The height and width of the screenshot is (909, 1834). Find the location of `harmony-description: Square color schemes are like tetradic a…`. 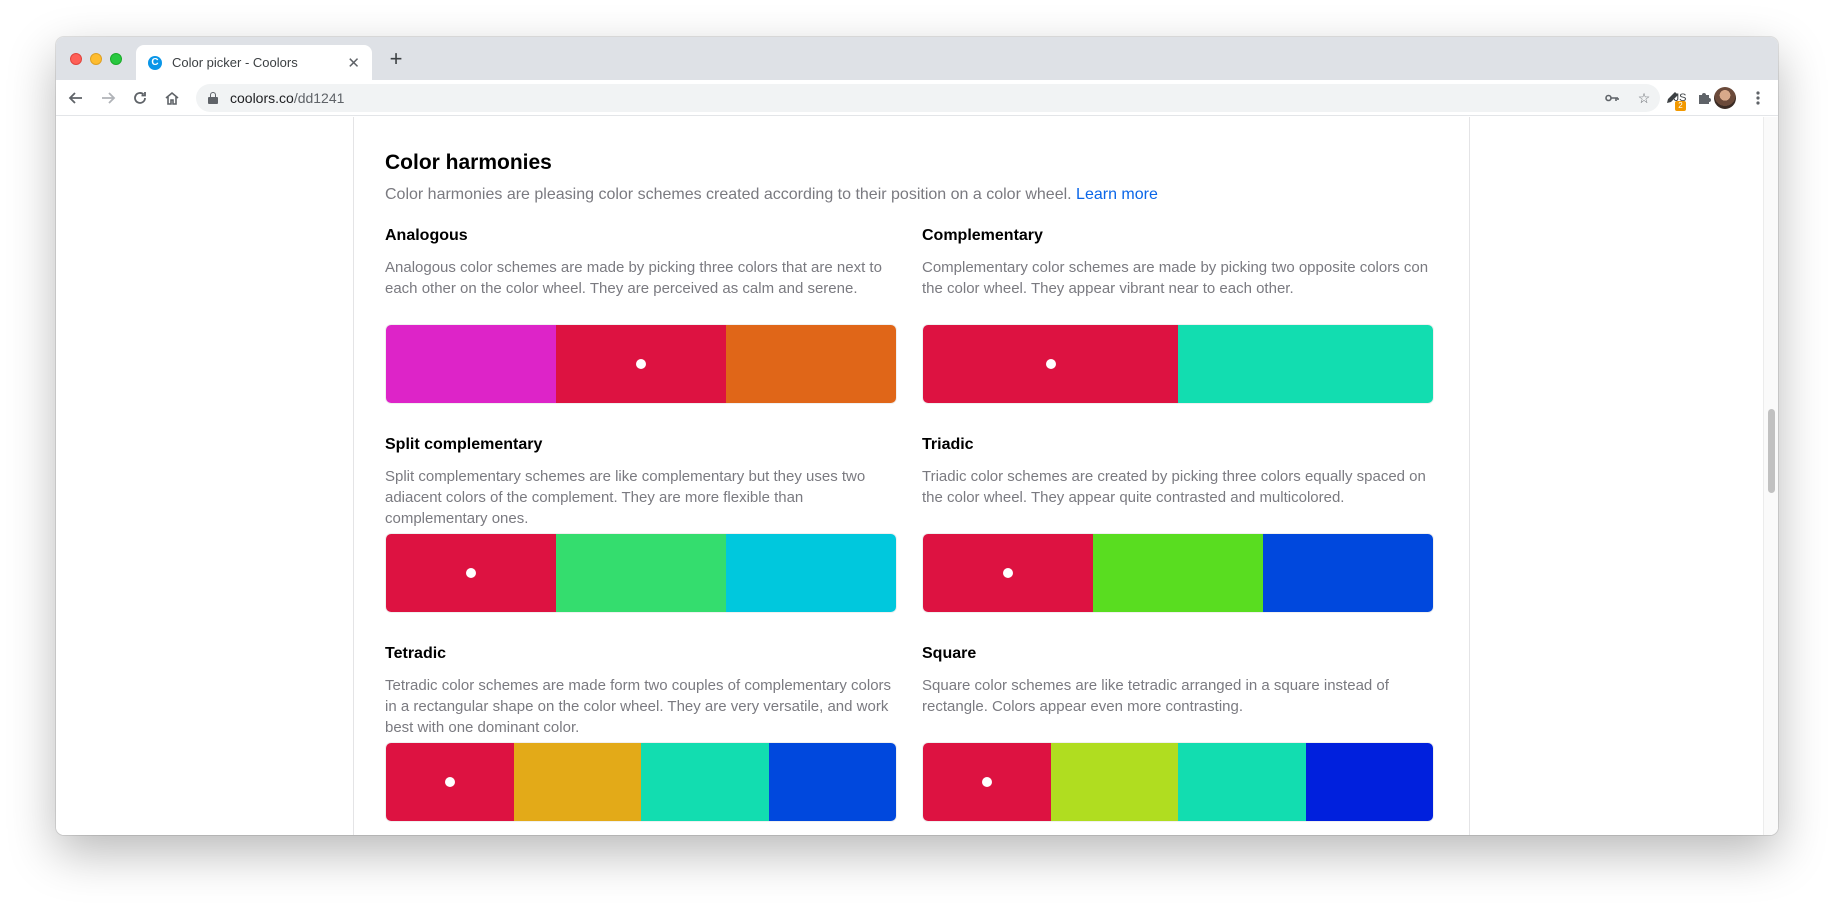

harmony-description: Square color schemes are like tetradic a… is located at coordinates (1155, 696).